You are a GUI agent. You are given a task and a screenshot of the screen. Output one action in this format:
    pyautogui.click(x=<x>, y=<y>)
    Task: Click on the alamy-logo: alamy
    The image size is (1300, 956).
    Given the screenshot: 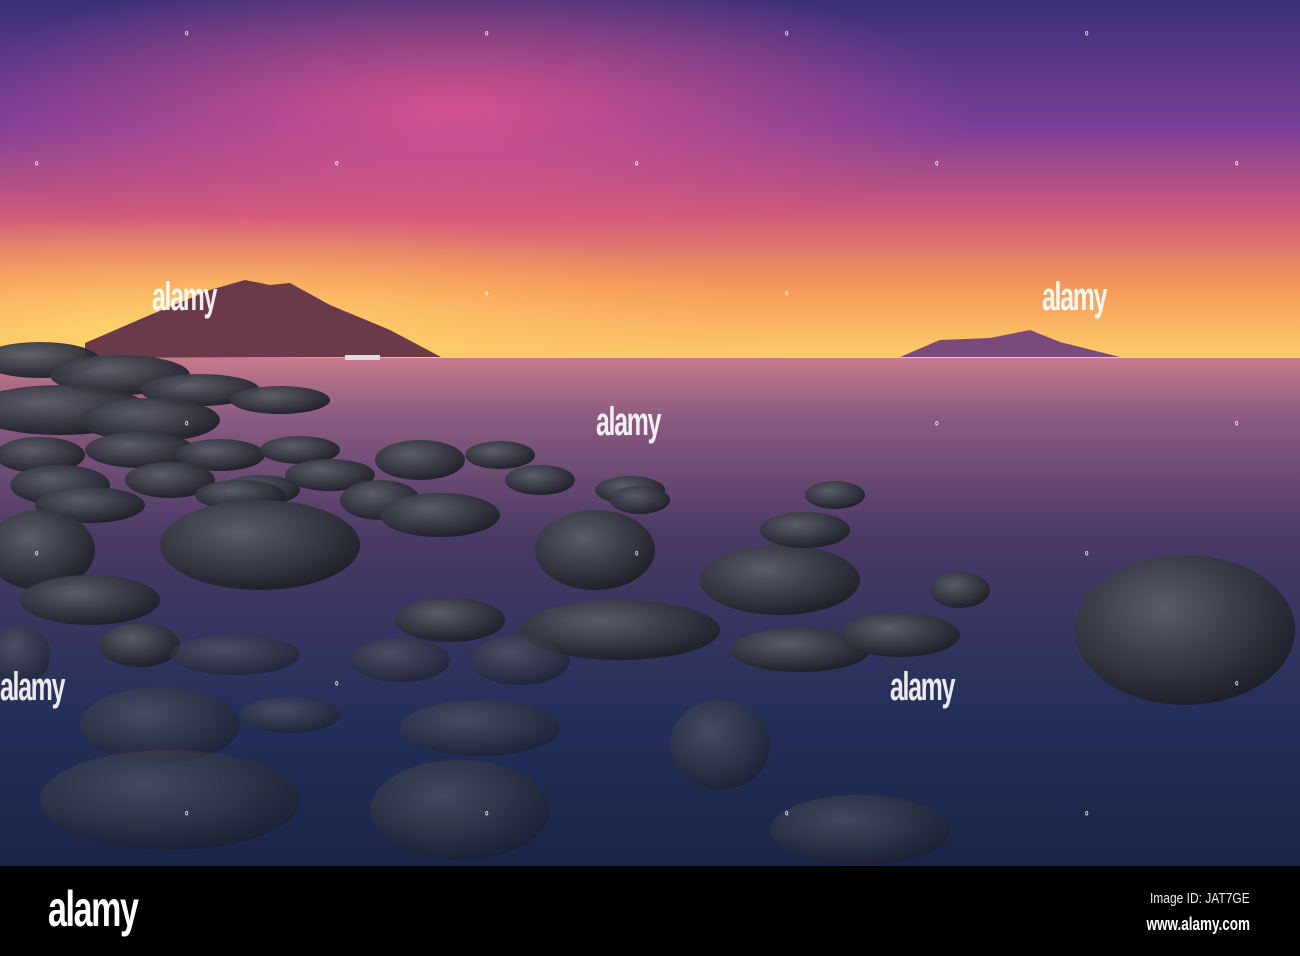 What is the action you would take?
    pyautogui.click(x=93, y=909)
    